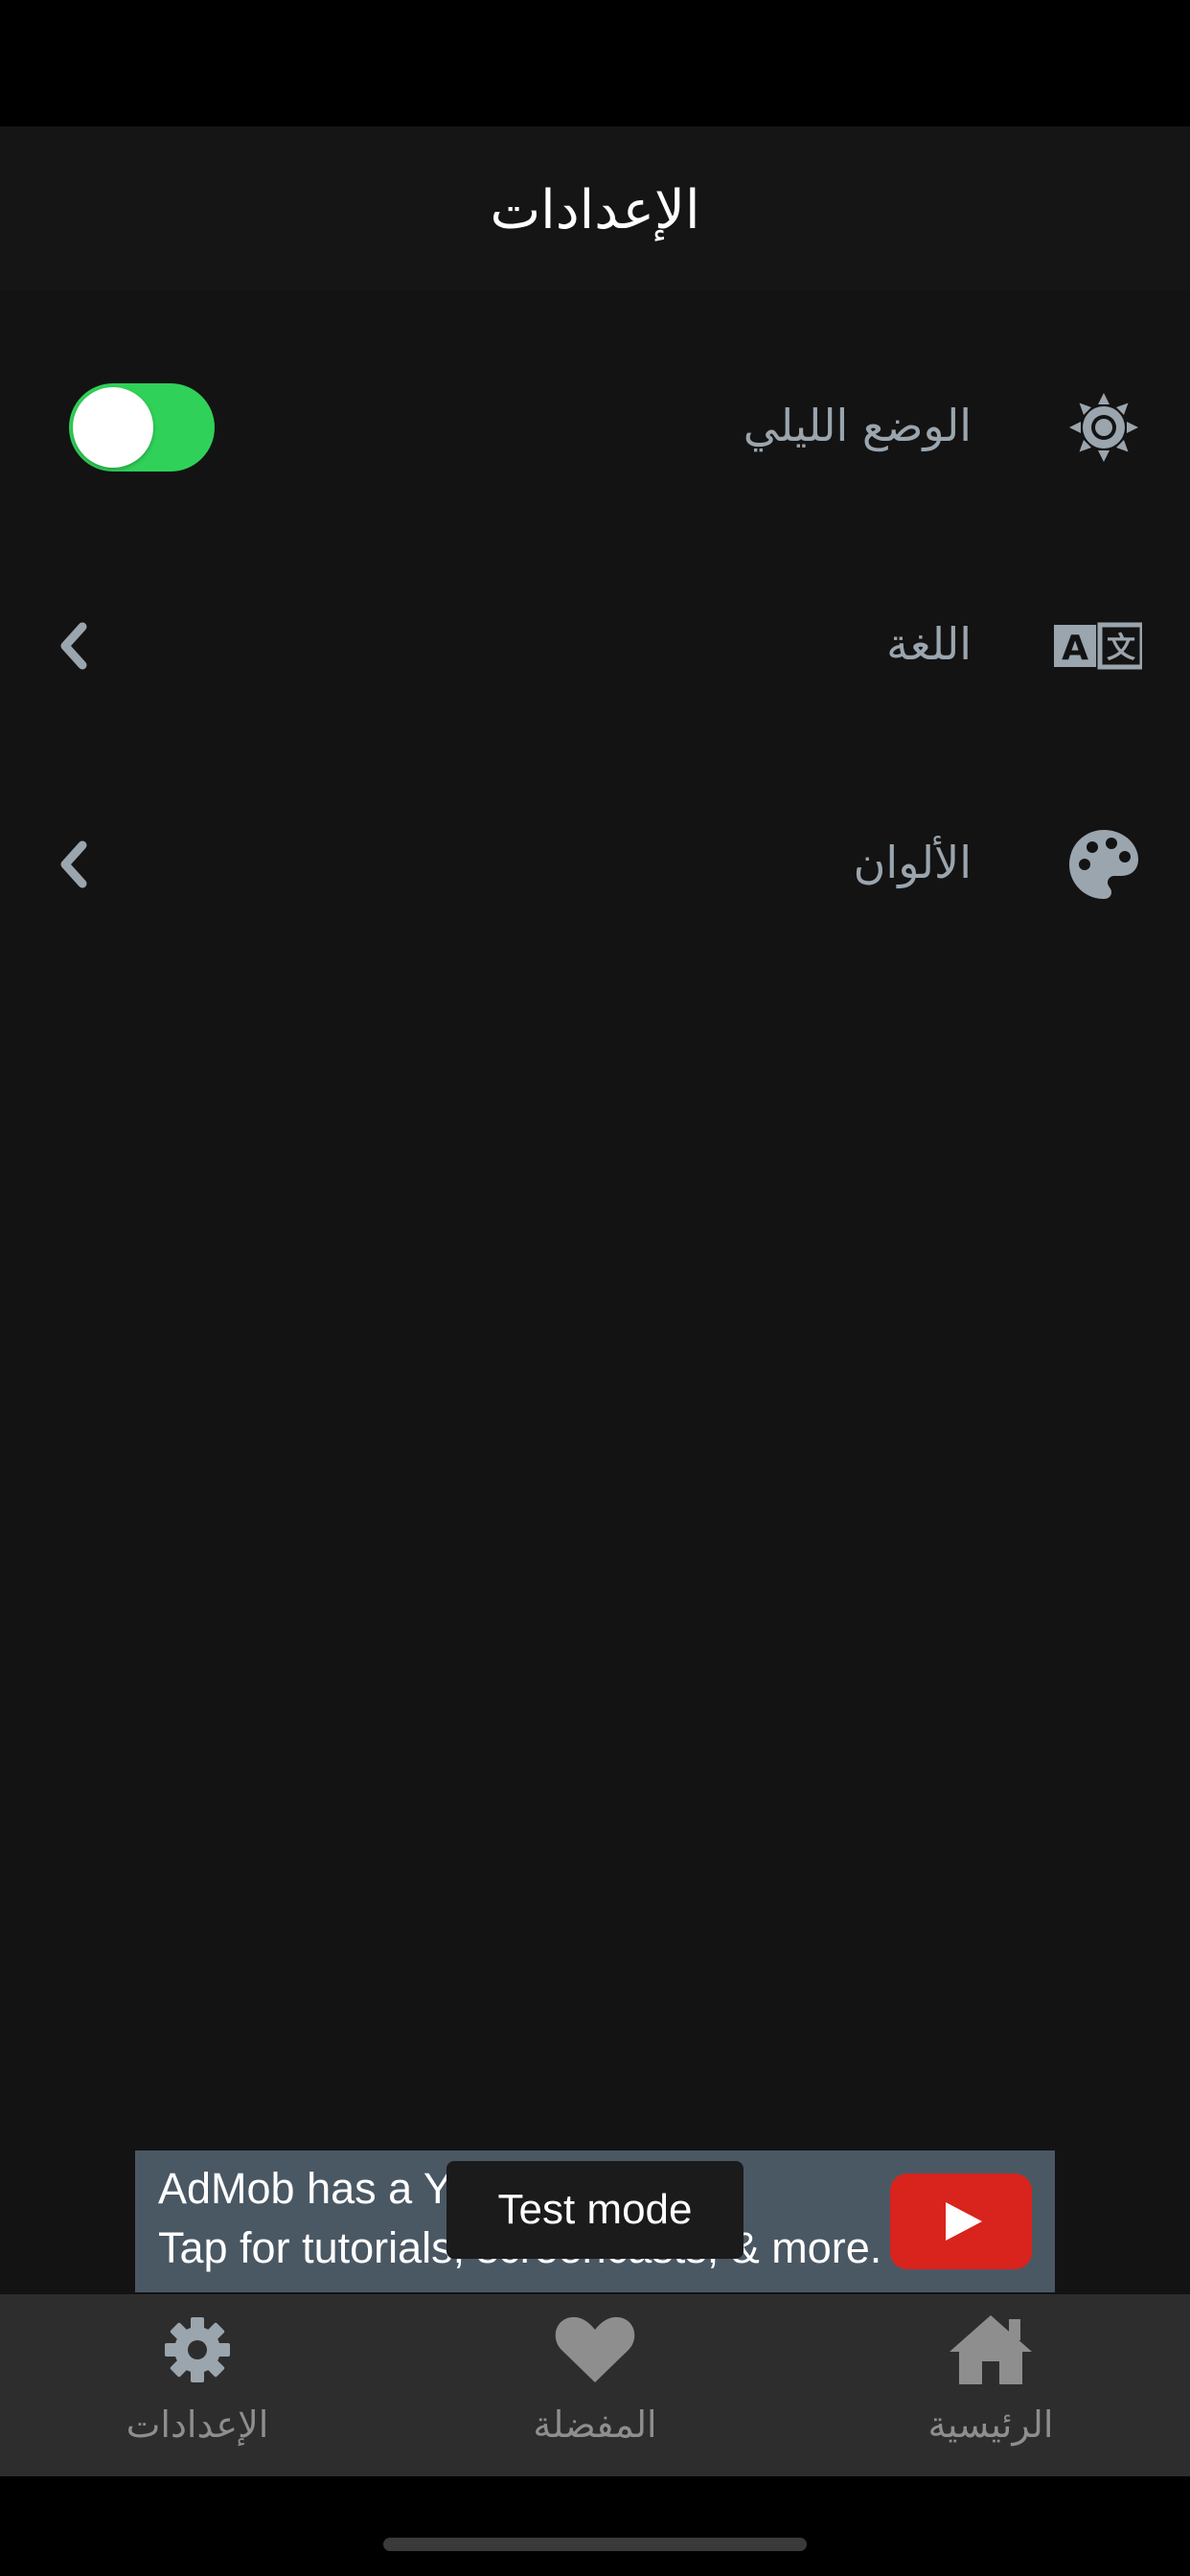 This screenshot has width=1190, height=2576. Describe the element at coordinates (198, 2349) in the screenshot. I see `gear-icon` at that location.